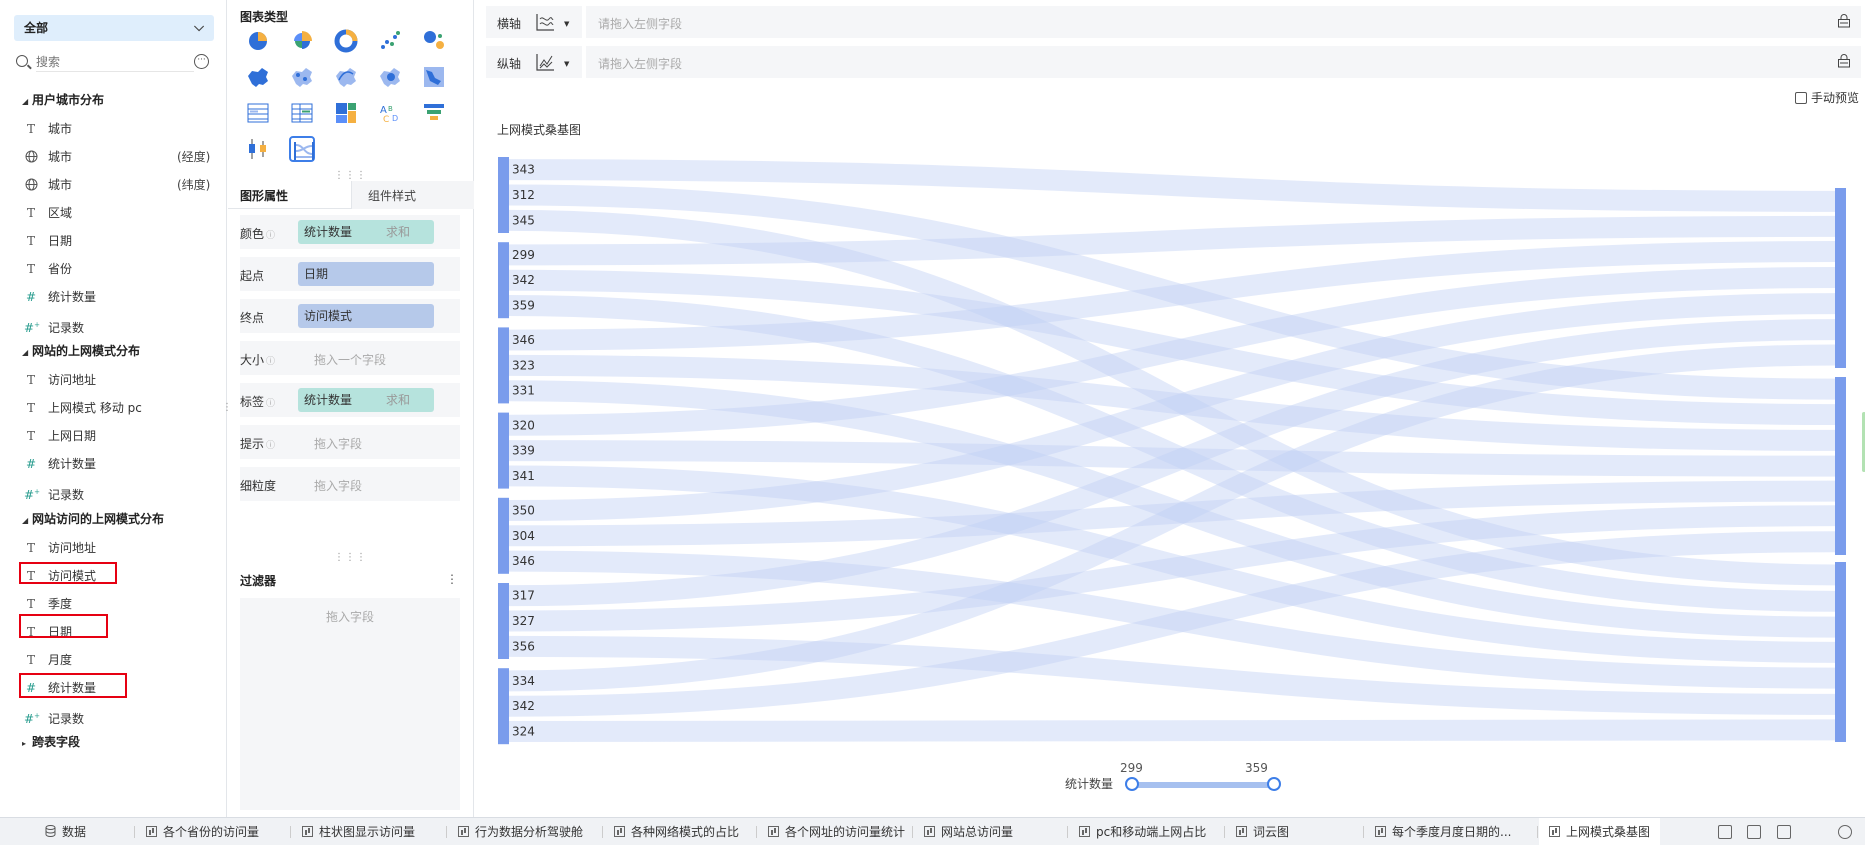  Describe the element at coordinates (48, 129) in the screenshot. I see `field-item: T 城市` at that location.